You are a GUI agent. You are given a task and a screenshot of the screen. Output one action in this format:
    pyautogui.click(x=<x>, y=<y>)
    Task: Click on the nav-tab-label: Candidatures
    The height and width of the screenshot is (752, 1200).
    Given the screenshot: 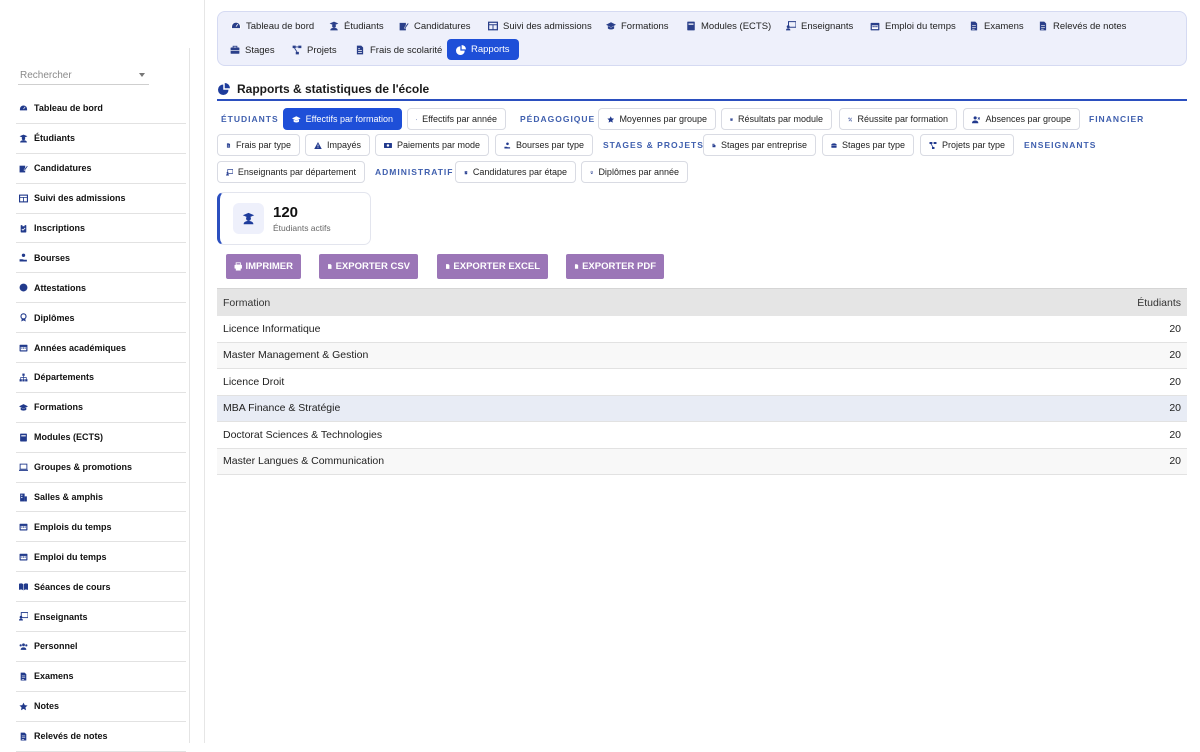 What is the action you would take?
    pyautogui.click(x=442, y=26)
    